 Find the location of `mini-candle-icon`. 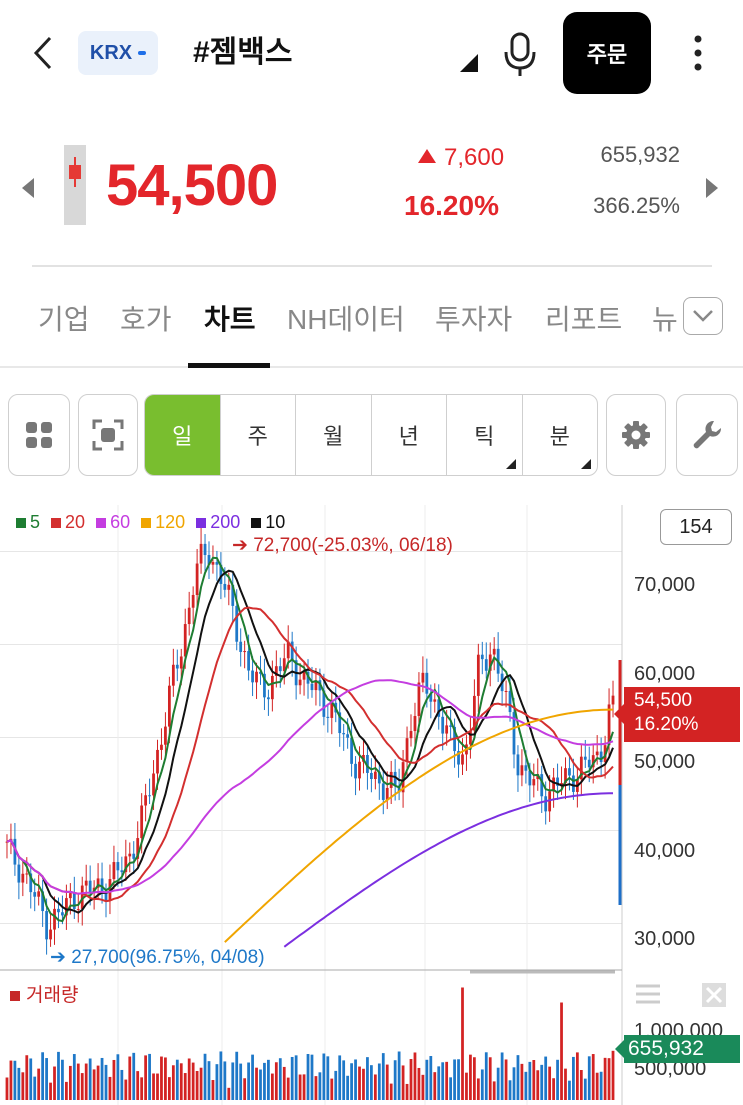

mini-candle-icon is located at coordinates (75, 185).